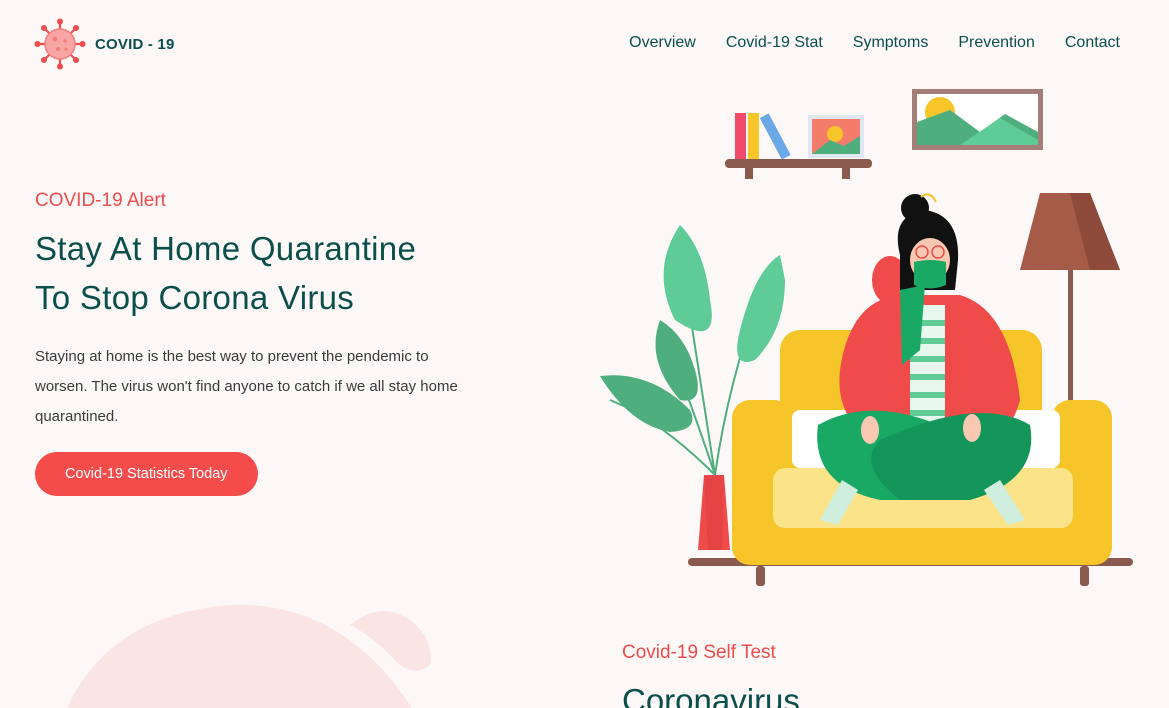 The image size is (1169, 708). I want to click on wall-picture-icon, so click(977, 119).